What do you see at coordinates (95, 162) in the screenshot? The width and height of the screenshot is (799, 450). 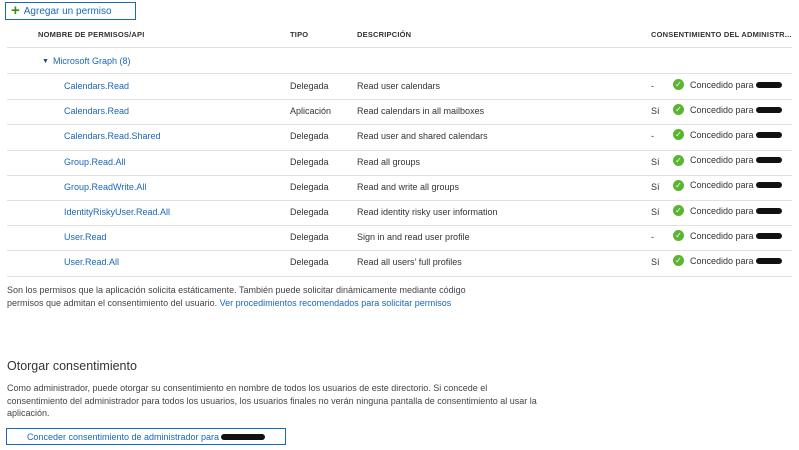 I see `permission-name-link: Group.Read.All` at bounding box center [95, 162].